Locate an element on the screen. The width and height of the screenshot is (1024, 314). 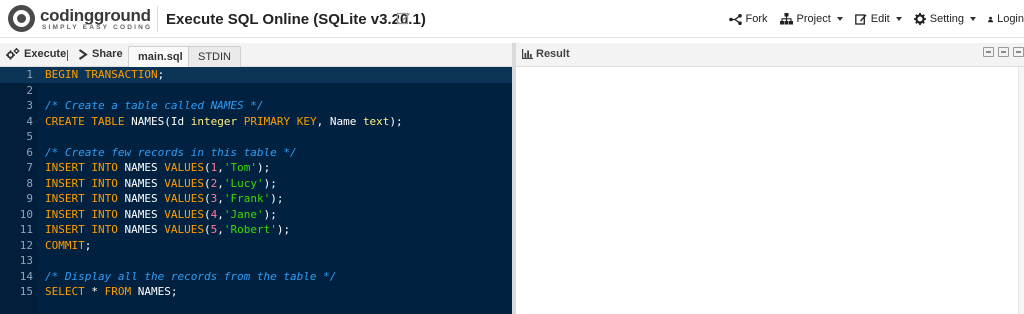
page-title: Execute SQL Online (SQLite v3.20.1) is located at coordinates (296, 19).